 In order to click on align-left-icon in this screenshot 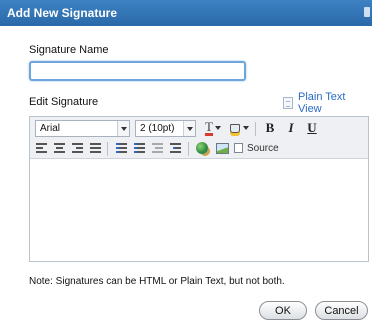, I will do `click(41, 148)`.